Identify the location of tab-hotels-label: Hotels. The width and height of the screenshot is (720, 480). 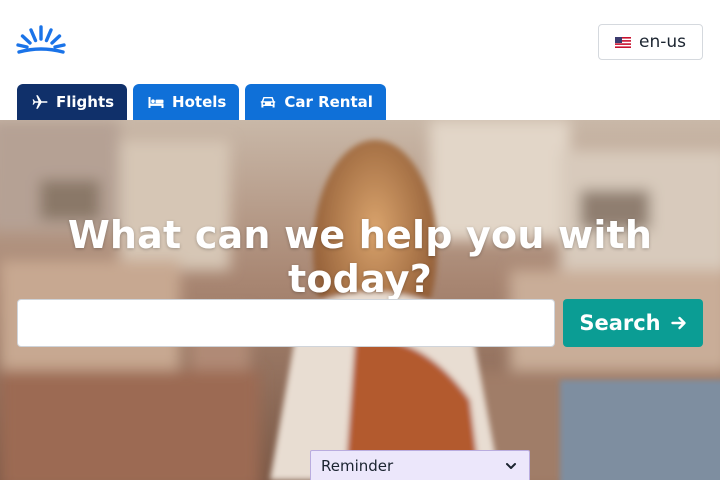
(199, 102).